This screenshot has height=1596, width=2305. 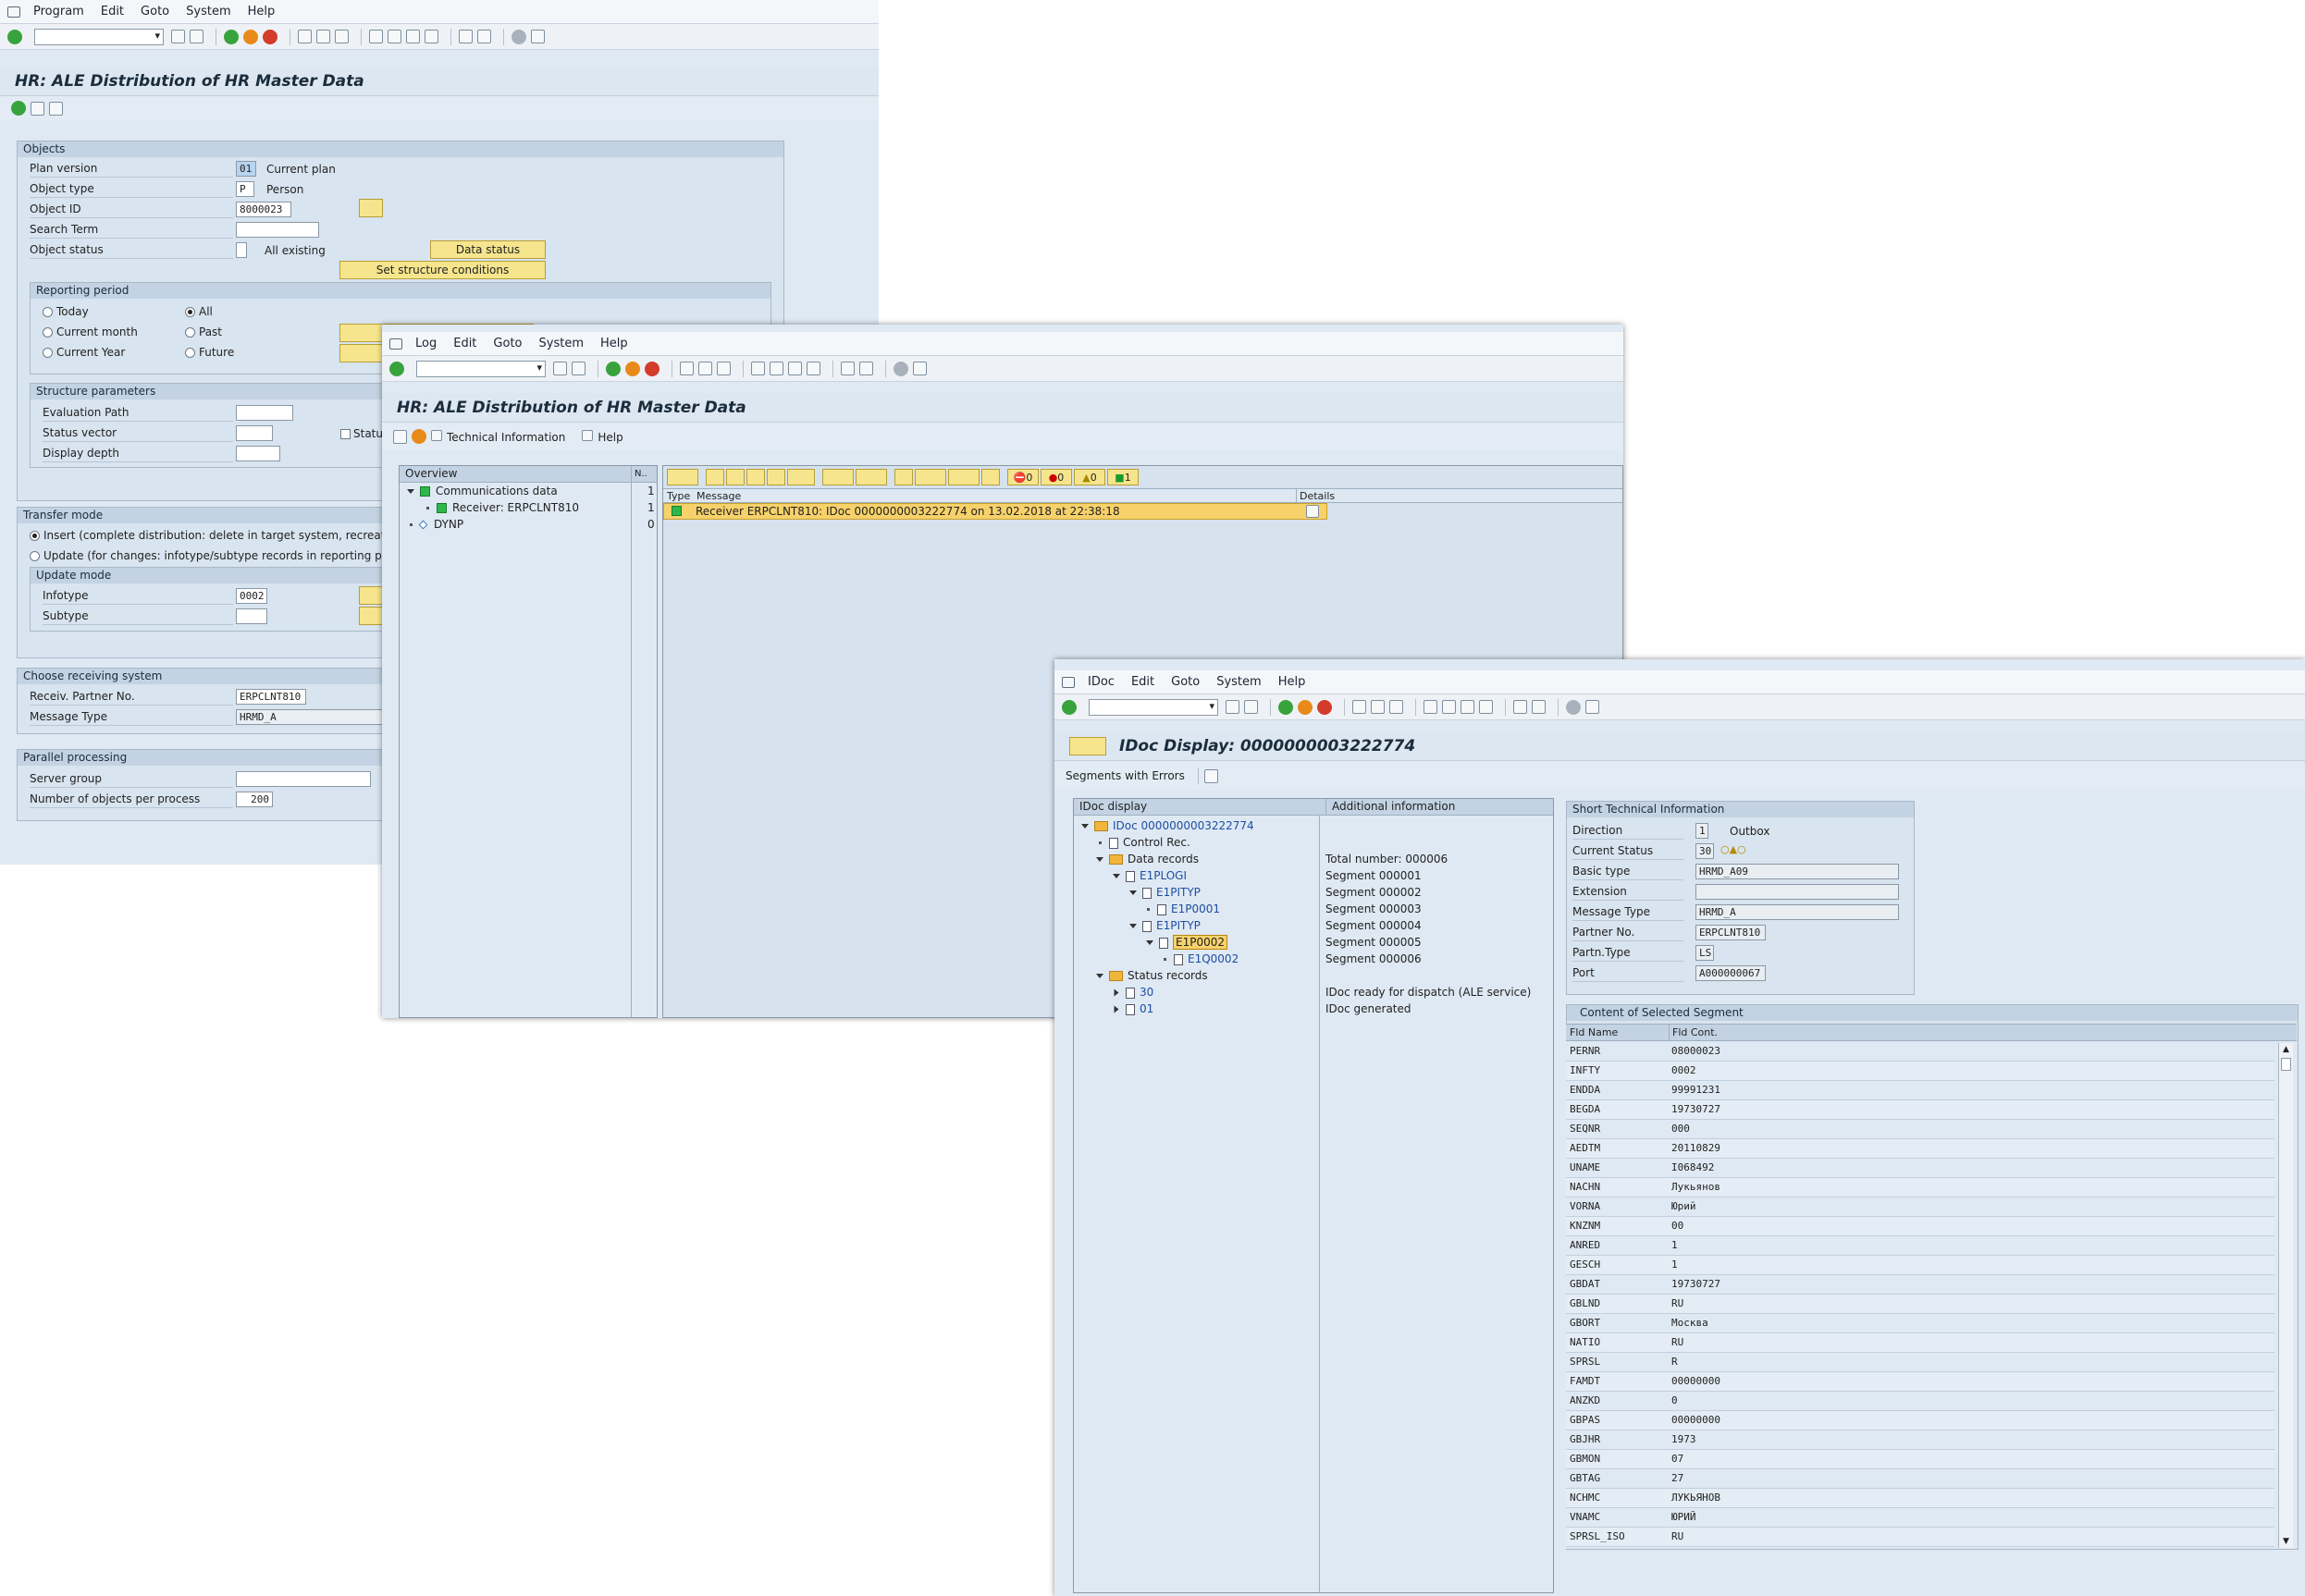 What do you see at coordinates (1920, 1304) in the screenshot?
I see `segment-row: GBLND RU` at bounding box center [1920, 1304].